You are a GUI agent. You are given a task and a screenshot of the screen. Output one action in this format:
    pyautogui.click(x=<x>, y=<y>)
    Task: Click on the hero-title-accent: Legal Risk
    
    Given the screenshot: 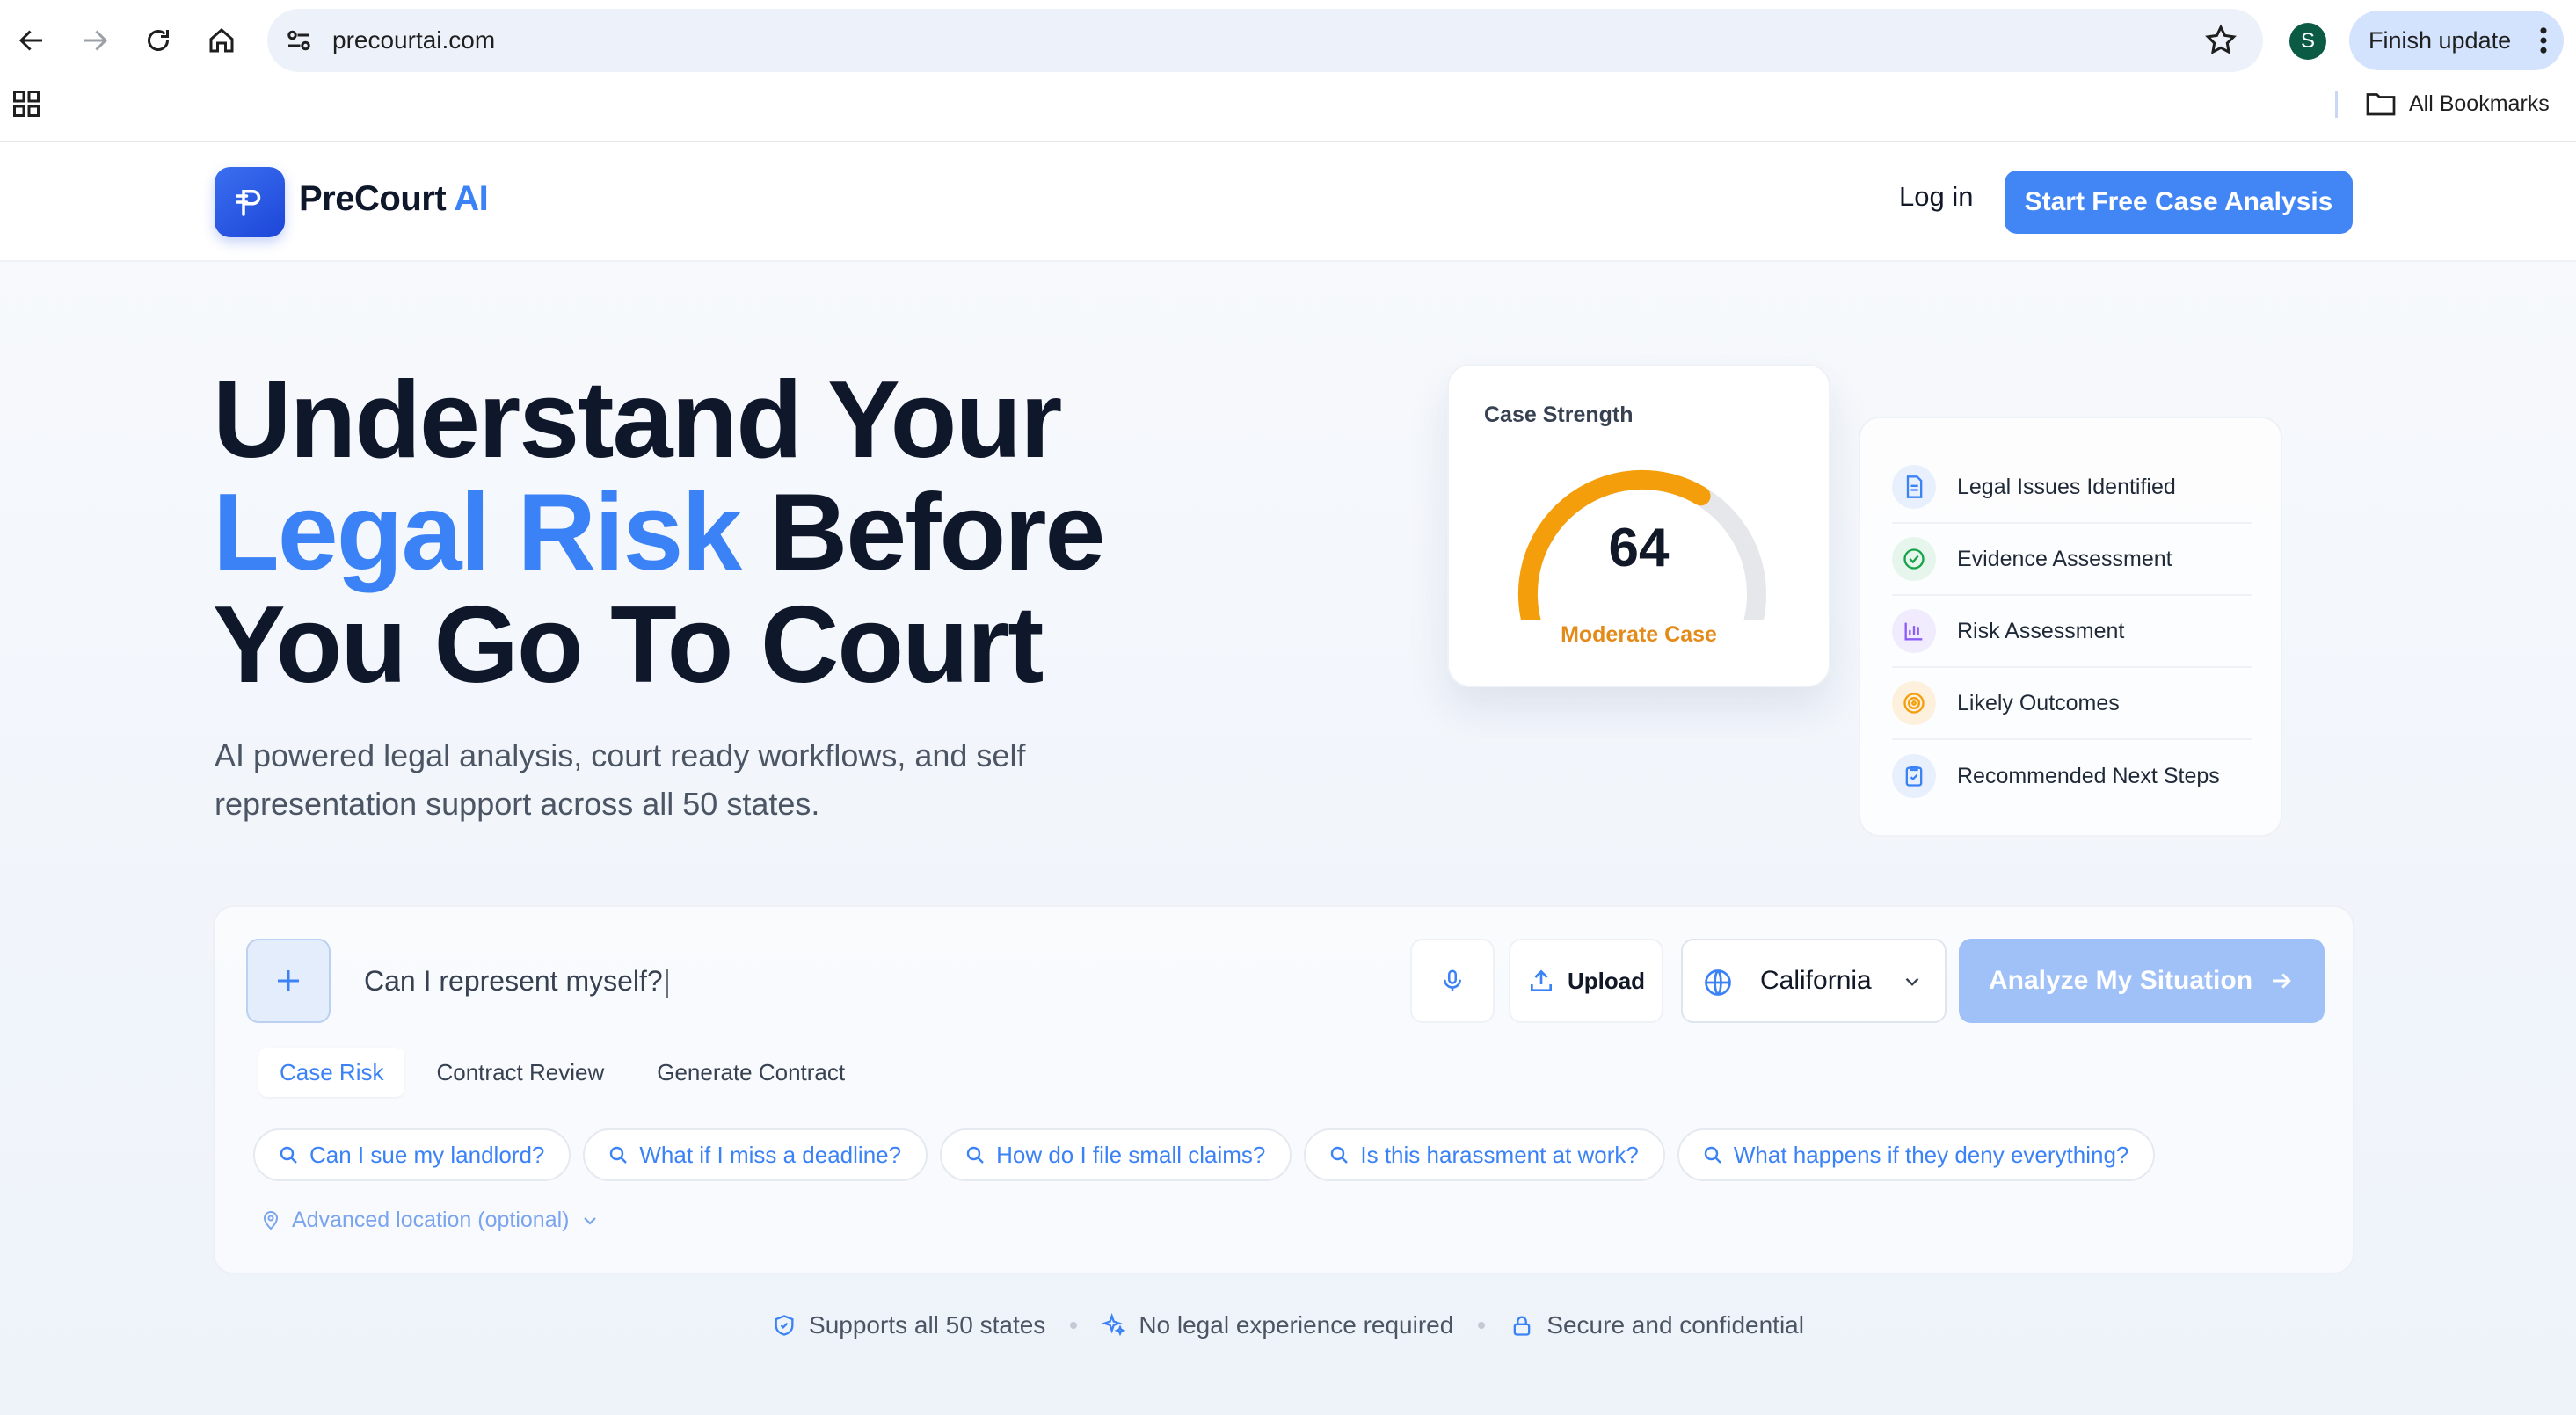 What is the action you would take?
    pyautogui.click(x=477, y=532)
    